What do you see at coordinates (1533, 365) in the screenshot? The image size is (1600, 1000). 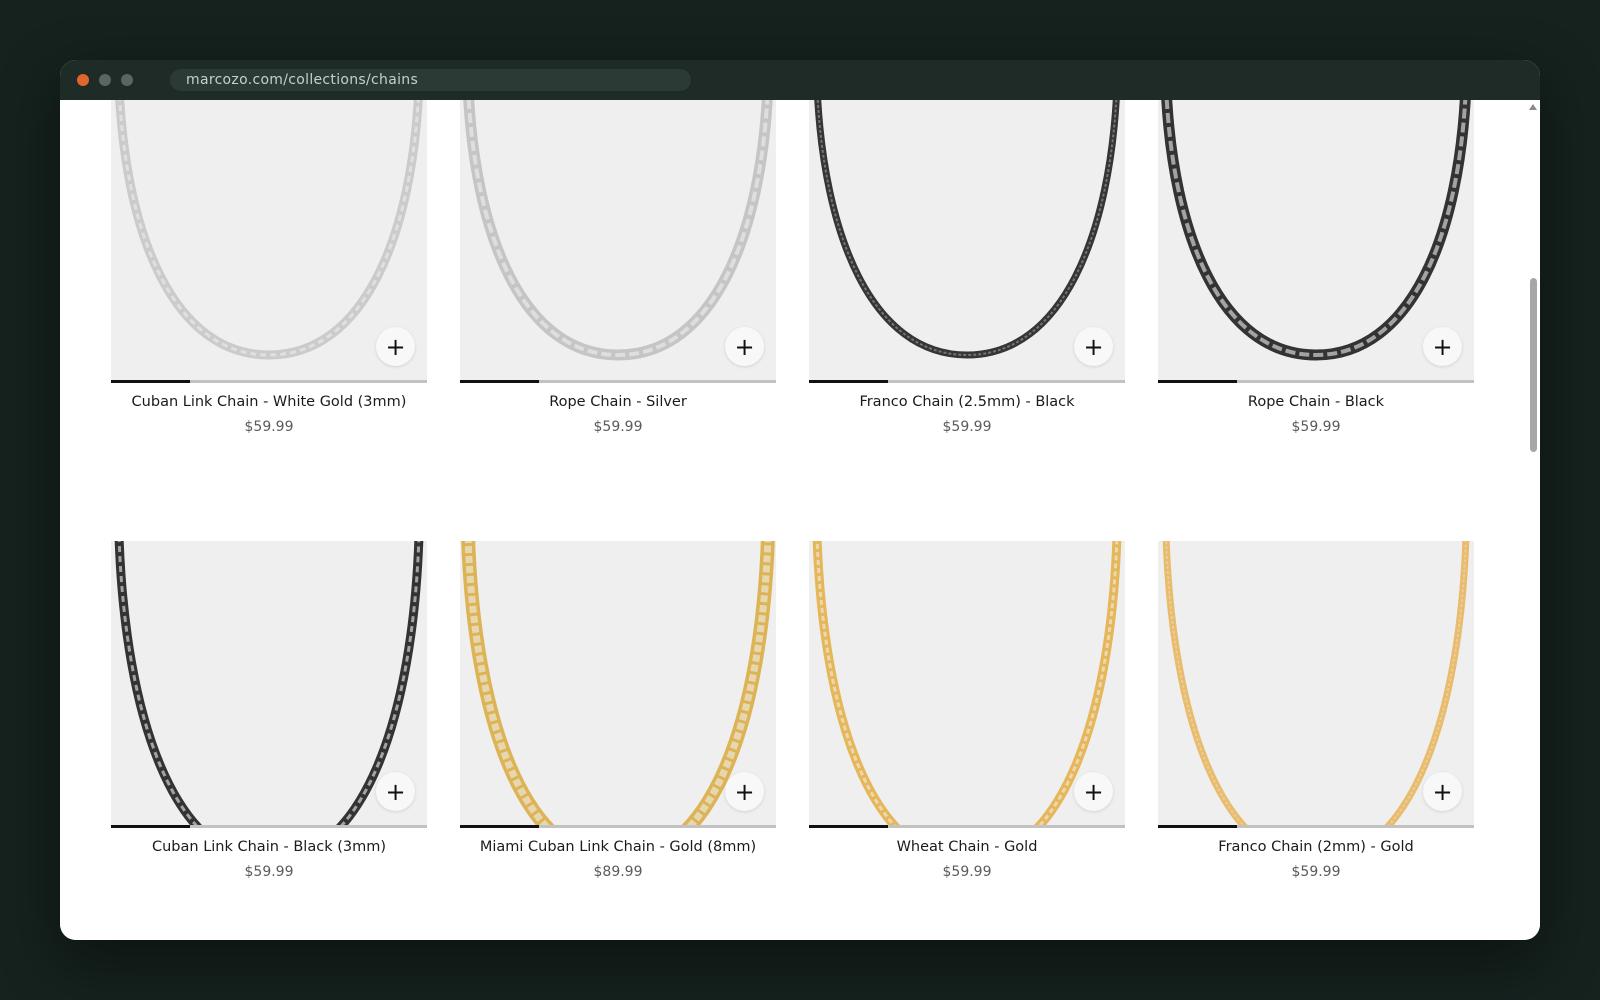 I see `scrollbar-thumb` at bounding box center [1533, 365].